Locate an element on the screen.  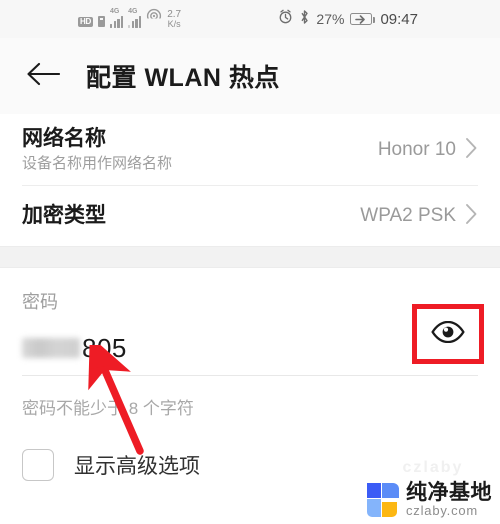
network-name-value: Honor 10 is located at coordinates (416, 149).